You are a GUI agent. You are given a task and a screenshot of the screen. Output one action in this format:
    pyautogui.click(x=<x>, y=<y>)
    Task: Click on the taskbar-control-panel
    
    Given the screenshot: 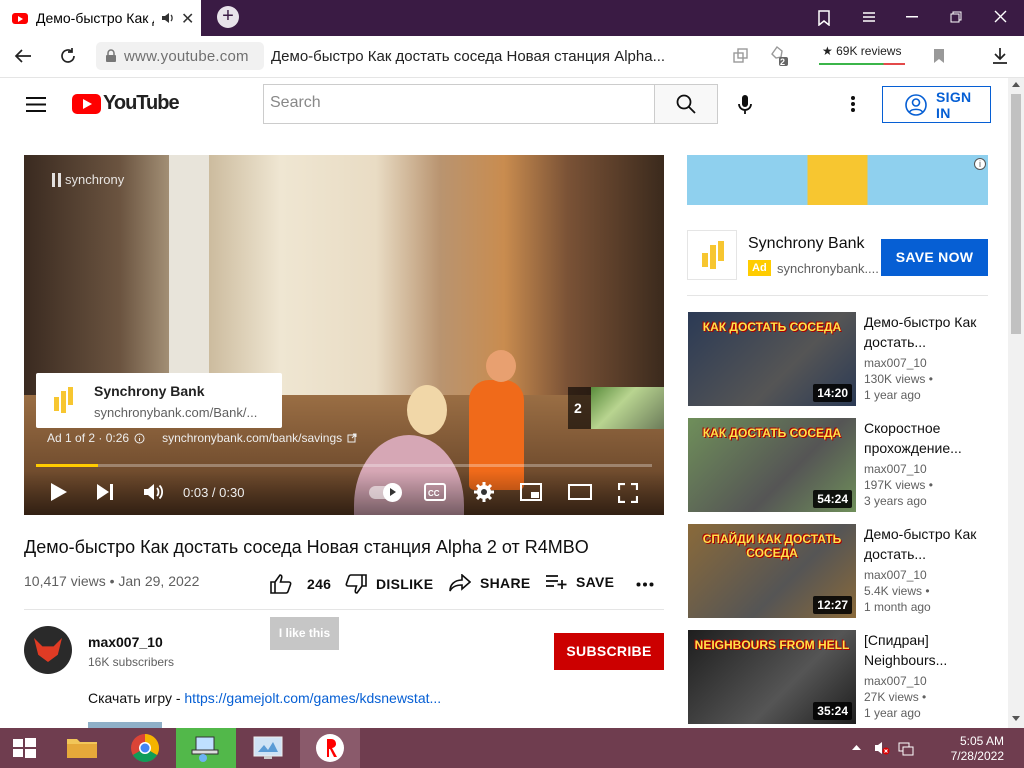 What is the action you would take?
    pyautogui.click(x=268, y=748)
    